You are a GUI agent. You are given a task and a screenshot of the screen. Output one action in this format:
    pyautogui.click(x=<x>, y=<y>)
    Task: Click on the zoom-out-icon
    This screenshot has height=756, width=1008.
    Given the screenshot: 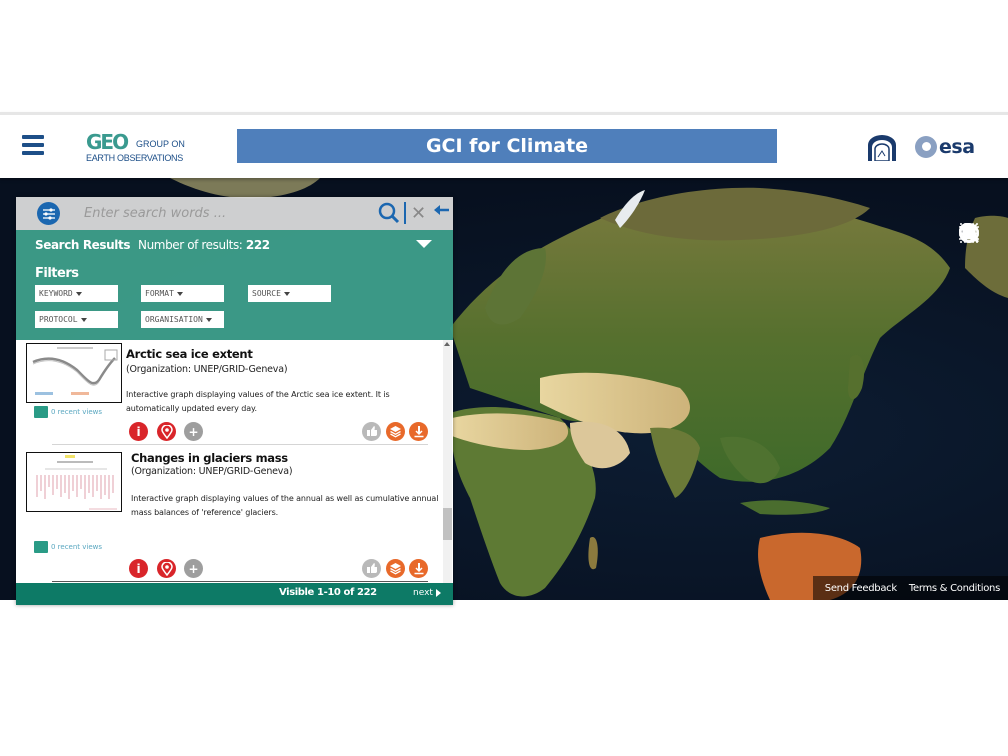 What is the action you would take?
    pyautogui.click(x=970, y=252)
    